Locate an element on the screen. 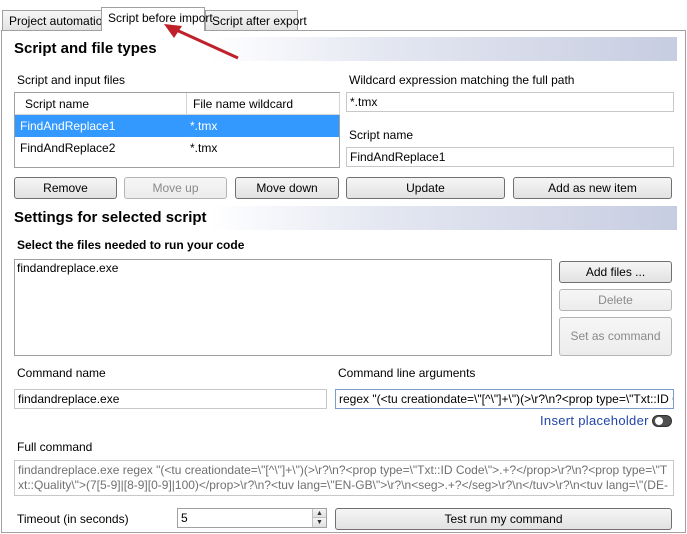 The width and height of the screenshot is (687, 534). add-new-item-button: Add as new item is located at coordinates (592, 188).